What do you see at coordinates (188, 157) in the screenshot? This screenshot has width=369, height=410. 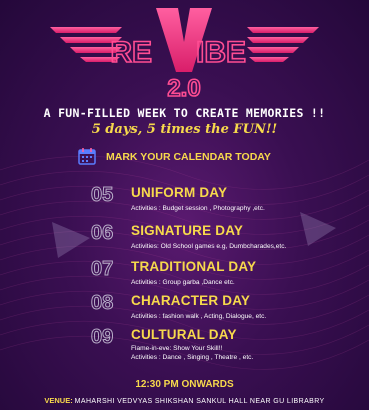 I see `calendar-reminder-text: MARK YOUR CALENDAR TODAY` at bounding box center [188, 157].